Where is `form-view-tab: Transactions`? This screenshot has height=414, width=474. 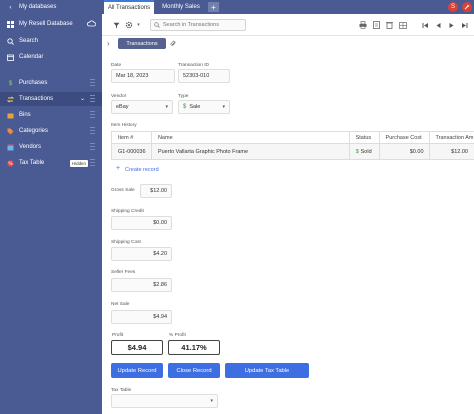 form-view-tab: Transactions is located at coordinates (142, 43).